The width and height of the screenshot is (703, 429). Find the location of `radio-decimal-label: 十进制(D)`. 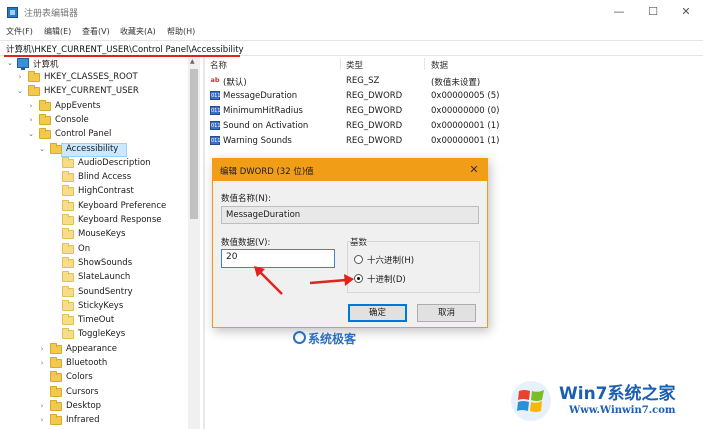

radio-decimal-label: 十进制(D) is located at coordinates (386, 279).